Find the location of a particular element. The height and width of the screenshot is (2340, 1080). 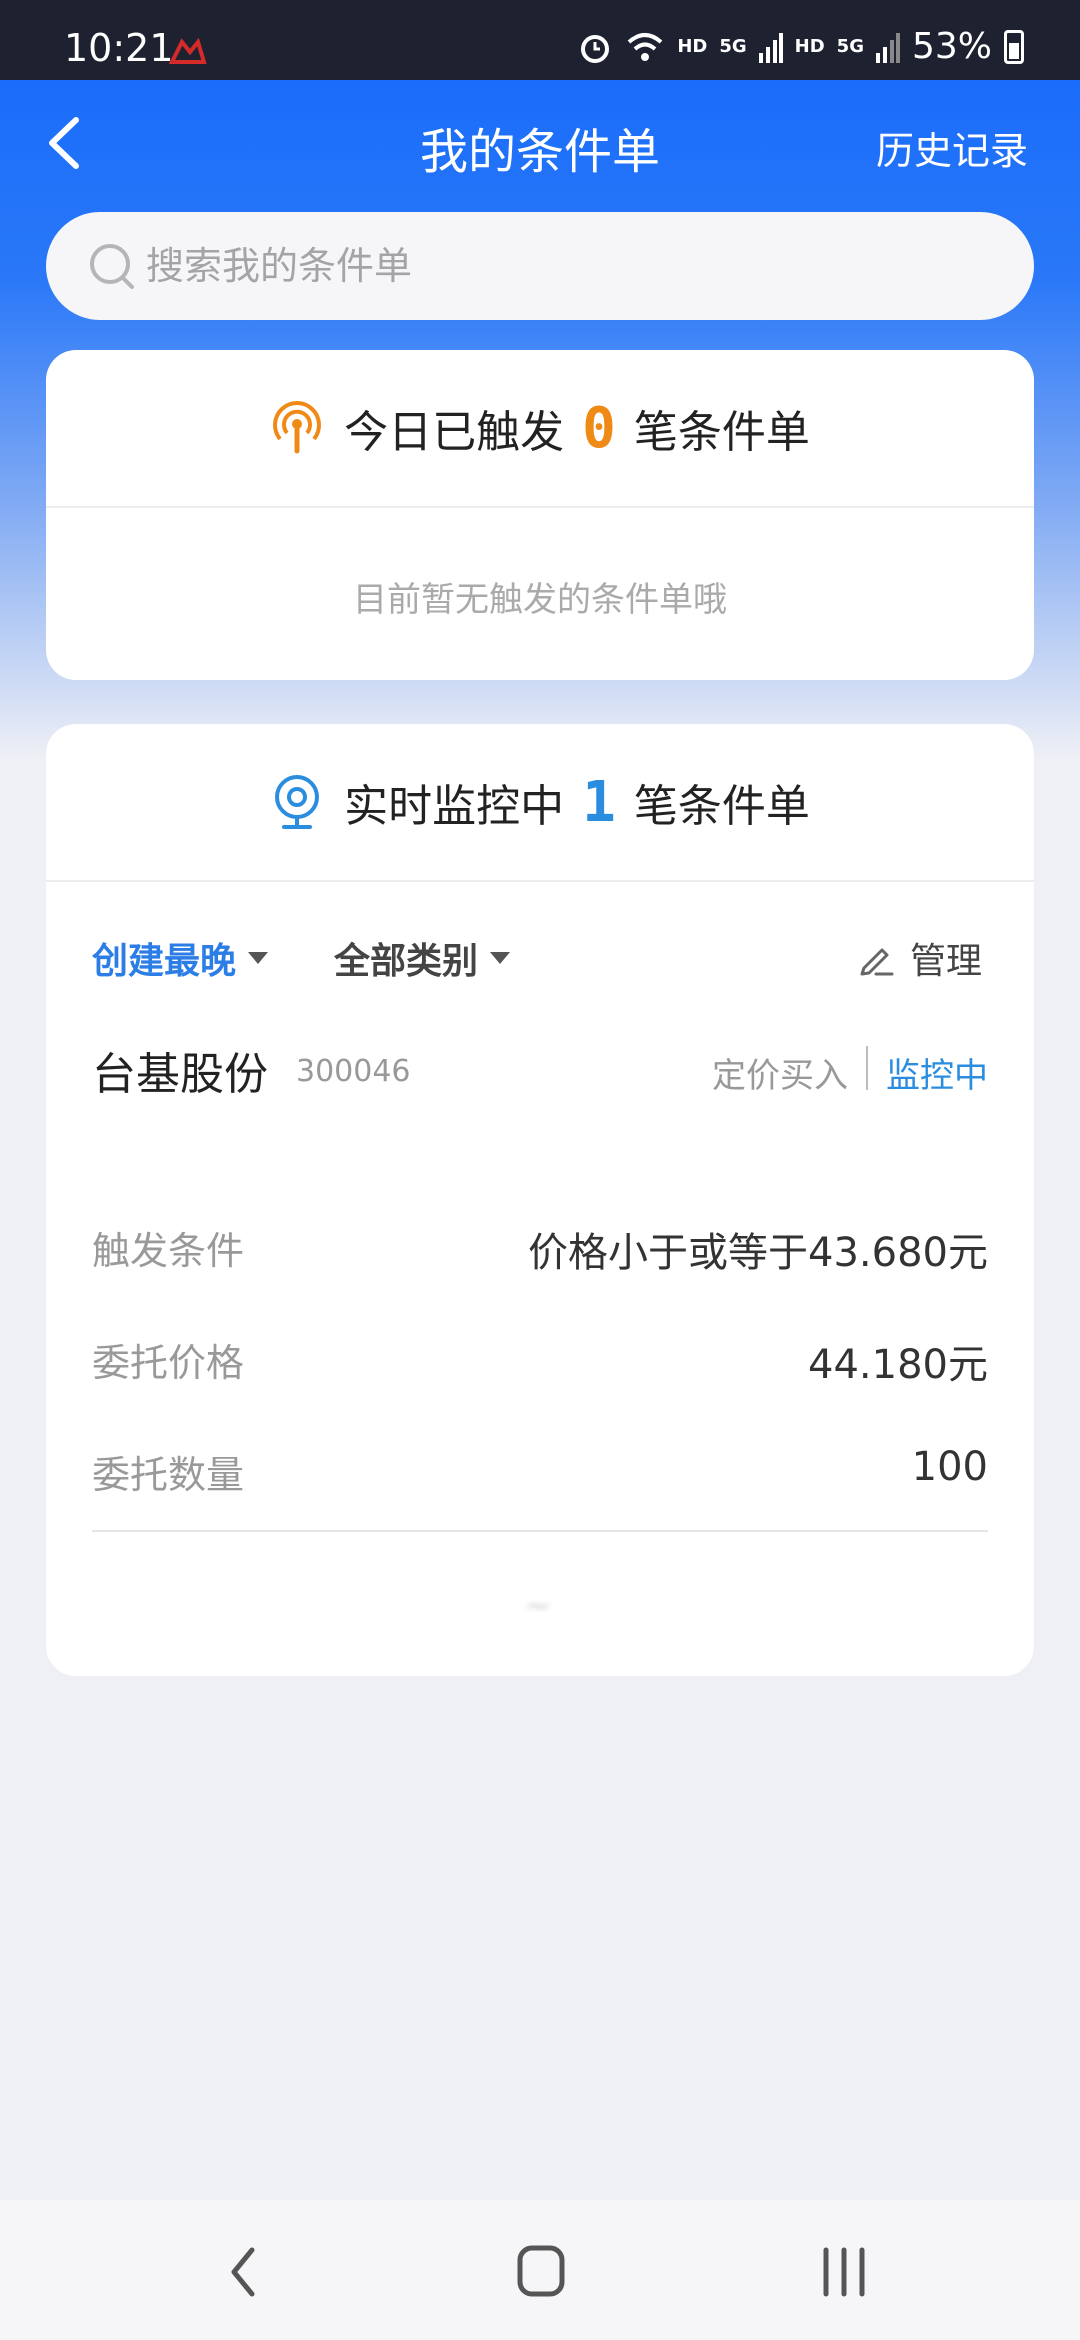

nav-home-icon is located at coordinates (540, 2272).